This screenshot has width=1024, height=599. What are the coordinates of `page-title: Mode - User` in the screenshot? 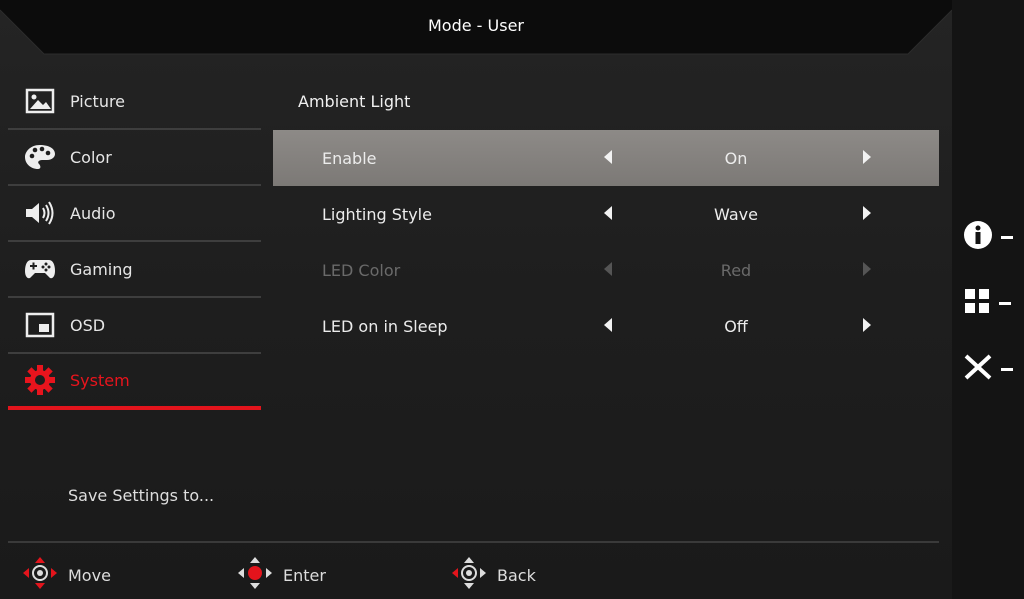 It's located at (475, 25).